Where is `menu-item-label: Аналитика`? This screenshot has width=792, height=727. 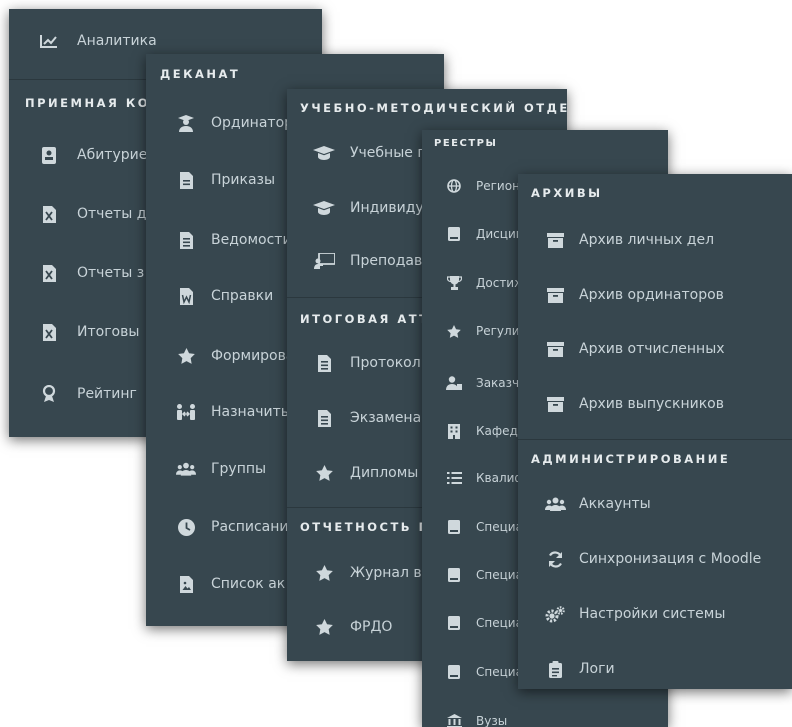
menu-item-label: Аналитика is located at coordinates (117, 41).